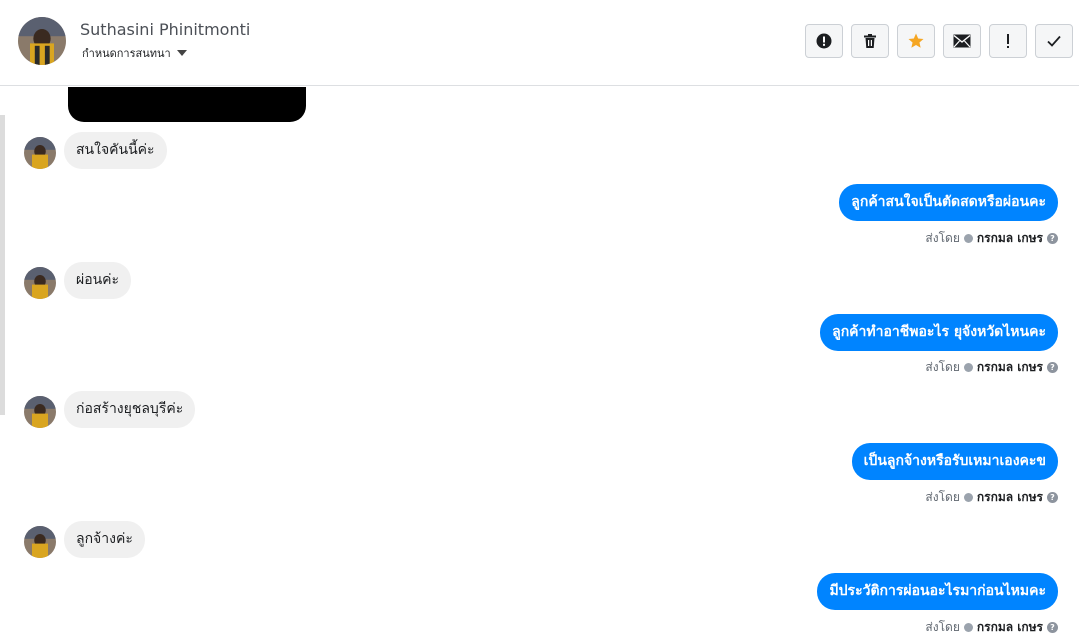 The image size is (1079, 644). Describe the element at coordinates (165, 29) in the screenshot. I see `contact-name: Suthasini Phinitmonti` at that location.